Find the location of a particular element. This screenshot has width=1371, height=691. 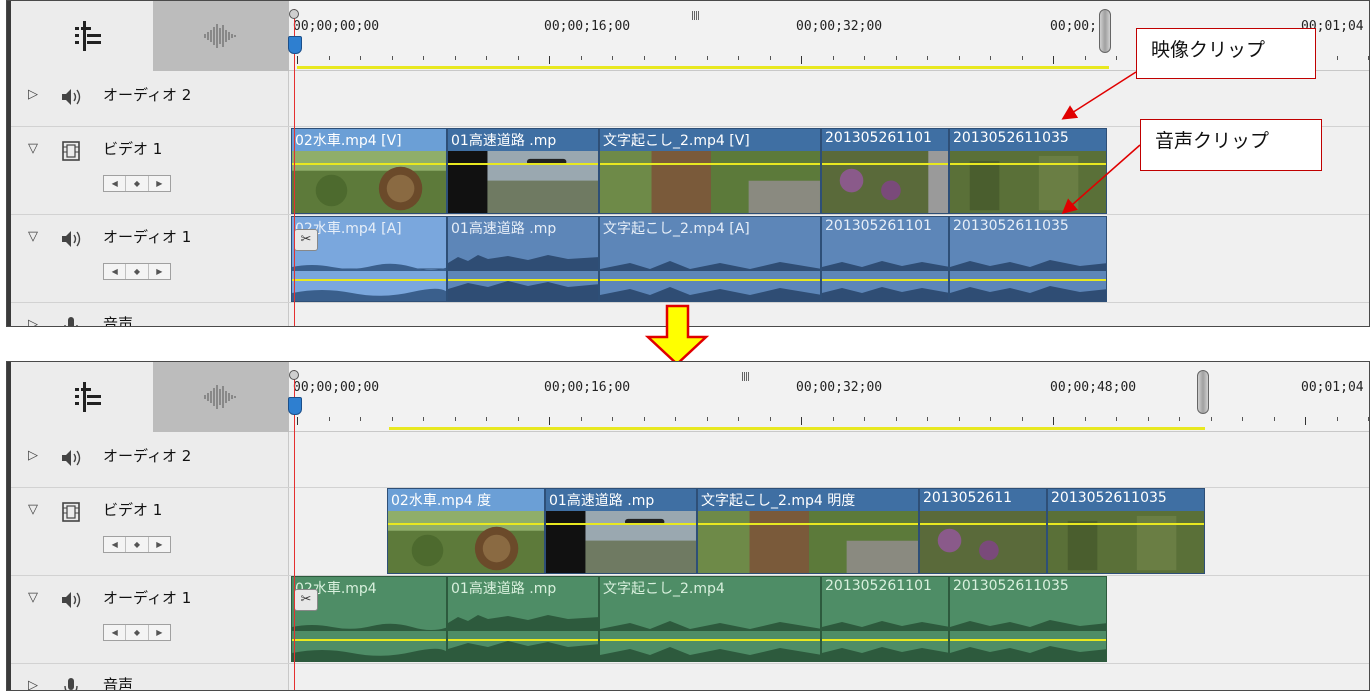

track-name: オーディオ 2 is located at coordinates (147, 95).